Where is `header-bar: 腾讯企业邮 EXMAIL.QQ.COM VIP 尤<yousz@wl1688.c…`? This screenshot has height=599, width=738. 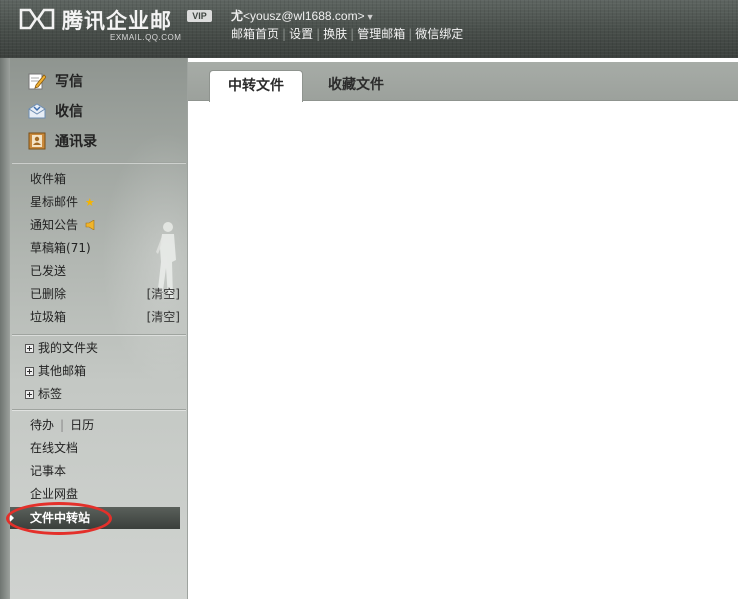
header-bar: 腾讯企业邮 EXMAIL.QQ.COM VIP 尤<yousz@wl1688.c… is located at coordinates (369, 29).